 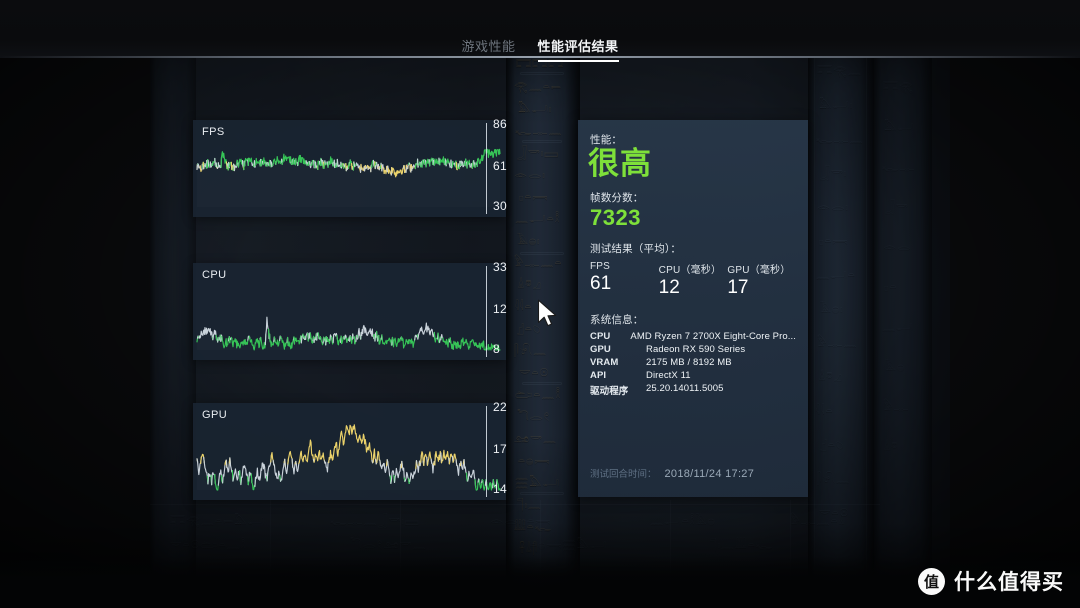 I want to click on system-info-value-api: DirectX 11, so click(x=668, y=375).